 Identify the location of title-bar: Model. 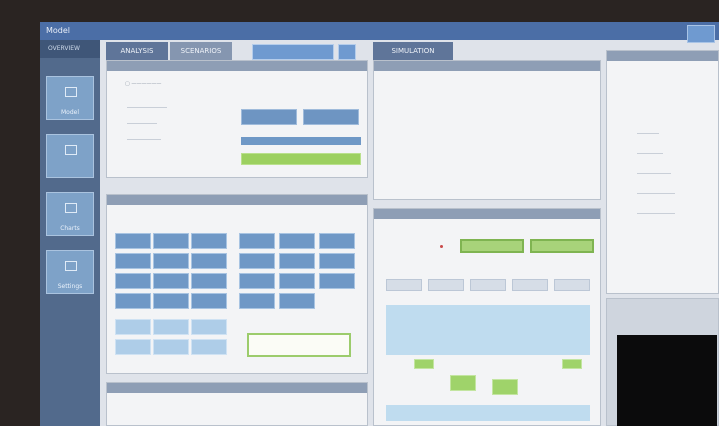
(379, 31).